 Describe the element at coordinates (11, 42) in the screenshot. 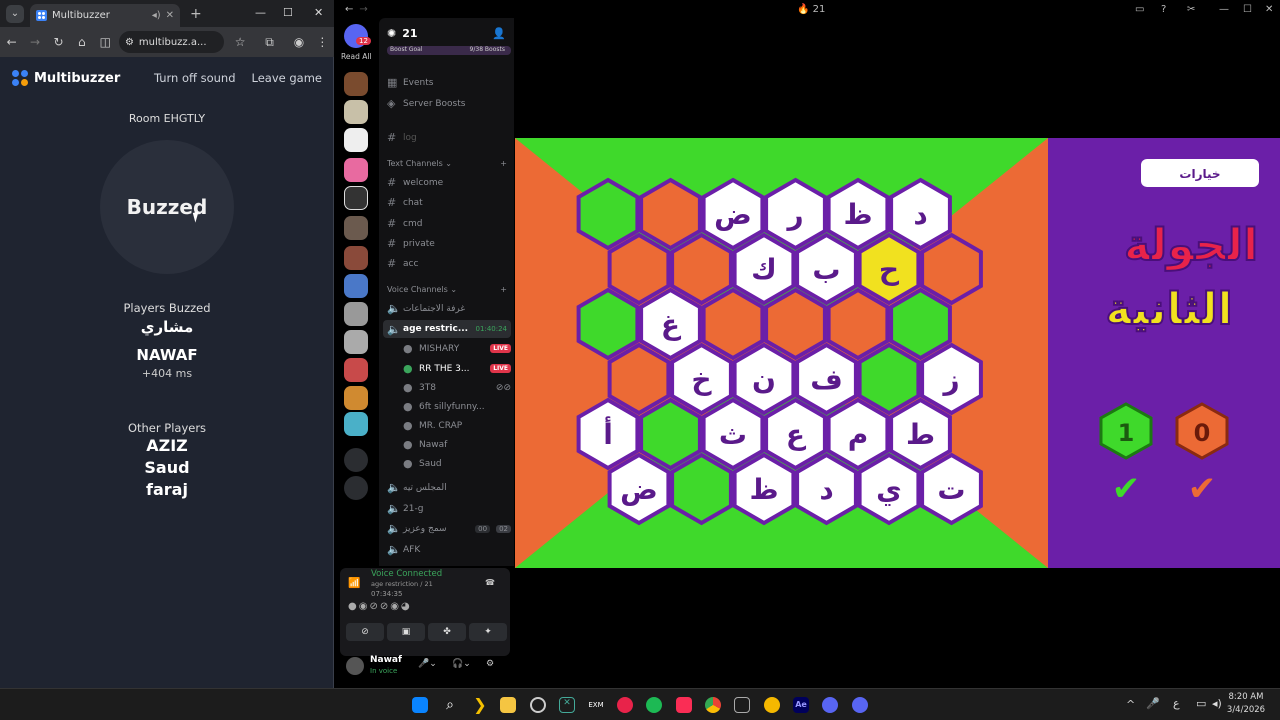

I see `back-button: ←` at that location.